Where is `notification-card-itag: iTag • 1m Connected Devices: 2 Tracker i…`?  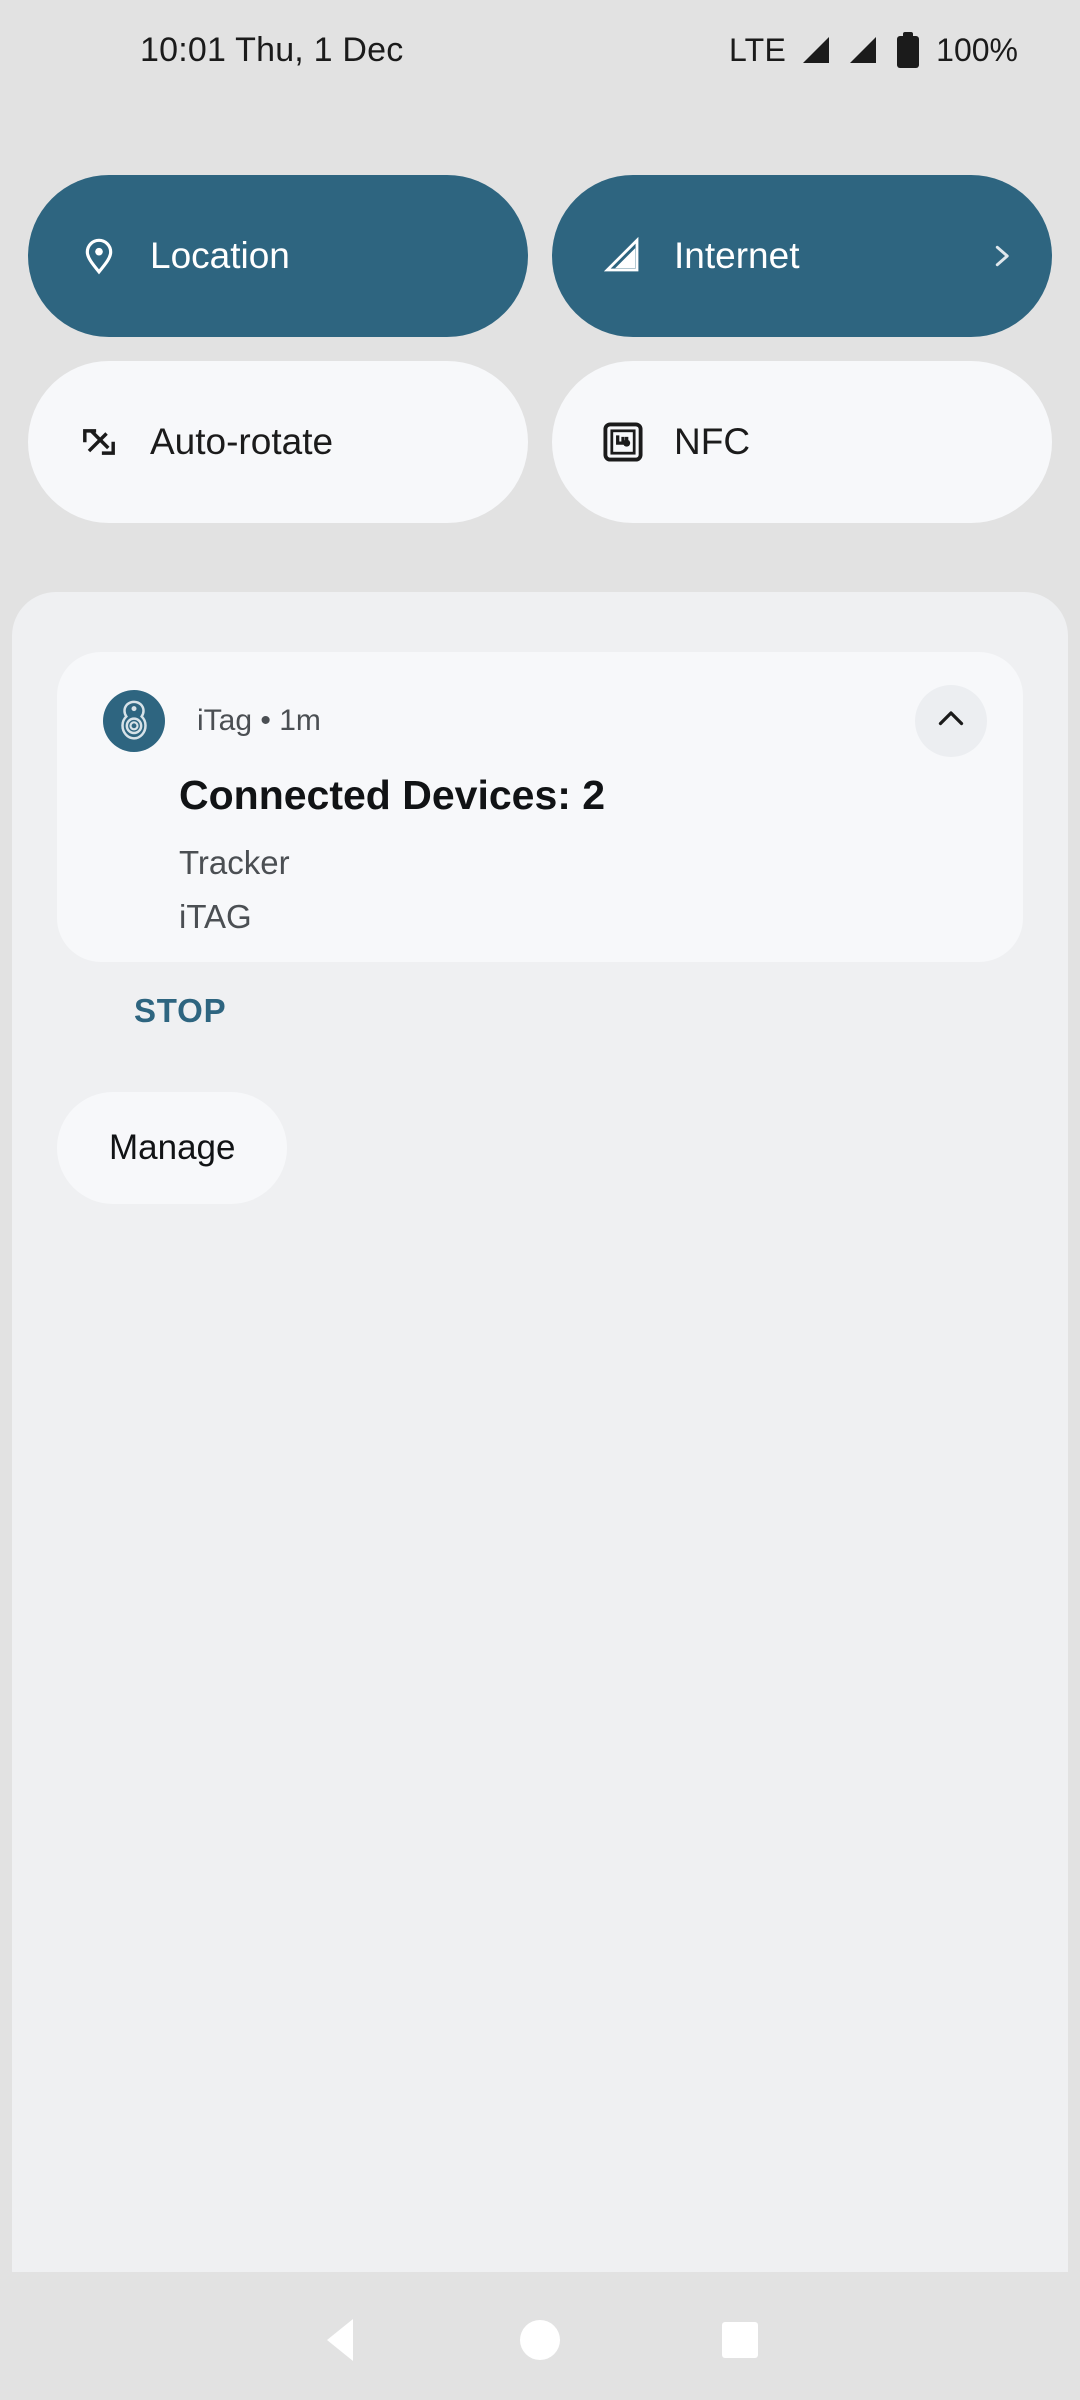
notification-card-itag: iTag • 1m Connected Devices: 2 Tracker i… is located at coordinates (540, 807).